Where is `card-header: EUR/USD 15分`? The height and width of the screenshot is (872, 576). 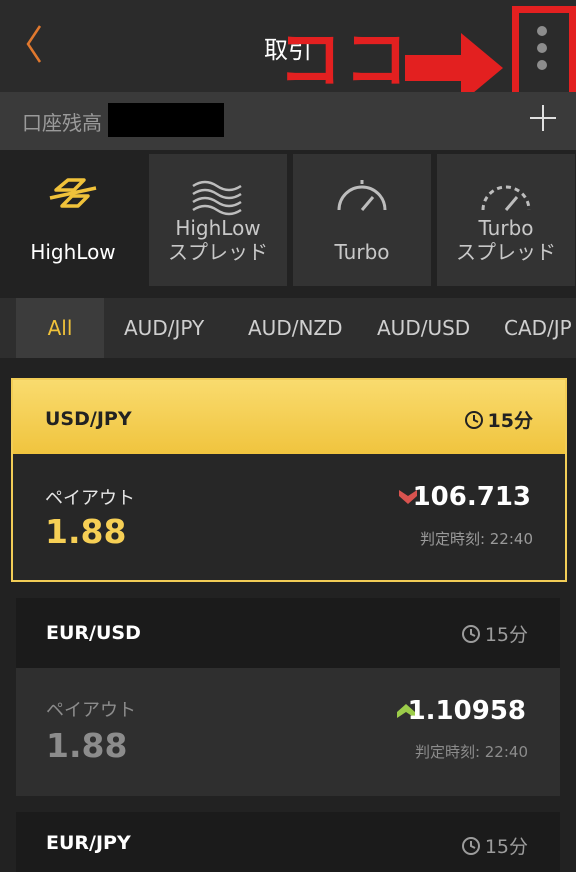
card-header: EUR/USD 15分 is located at coordinates (288, 633).